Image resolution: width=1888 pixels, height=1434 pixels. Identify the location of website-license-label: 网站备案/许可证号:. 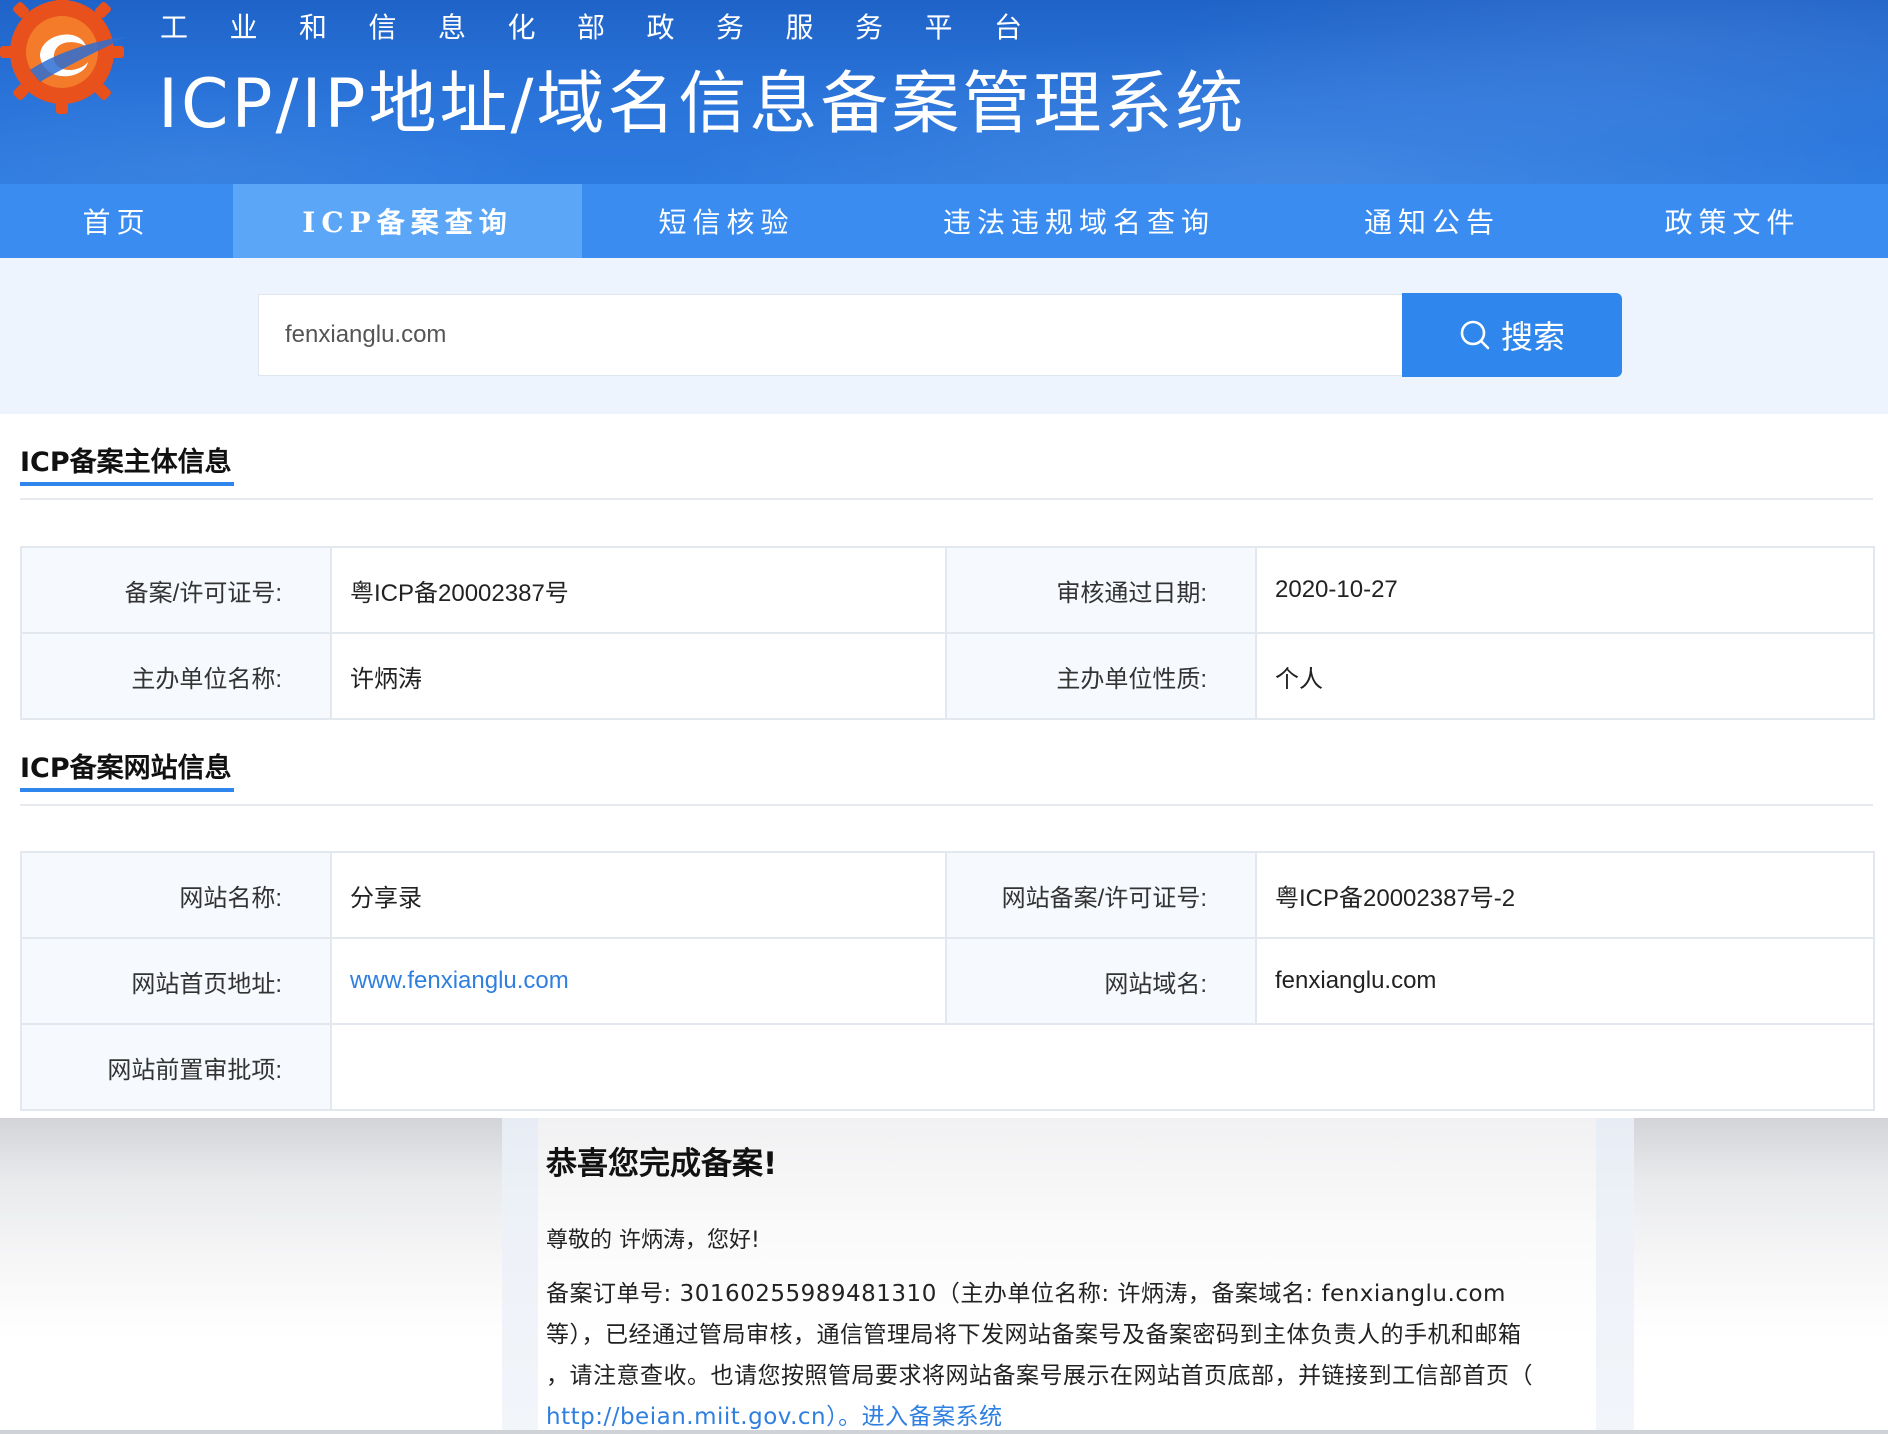
(1101, 895).